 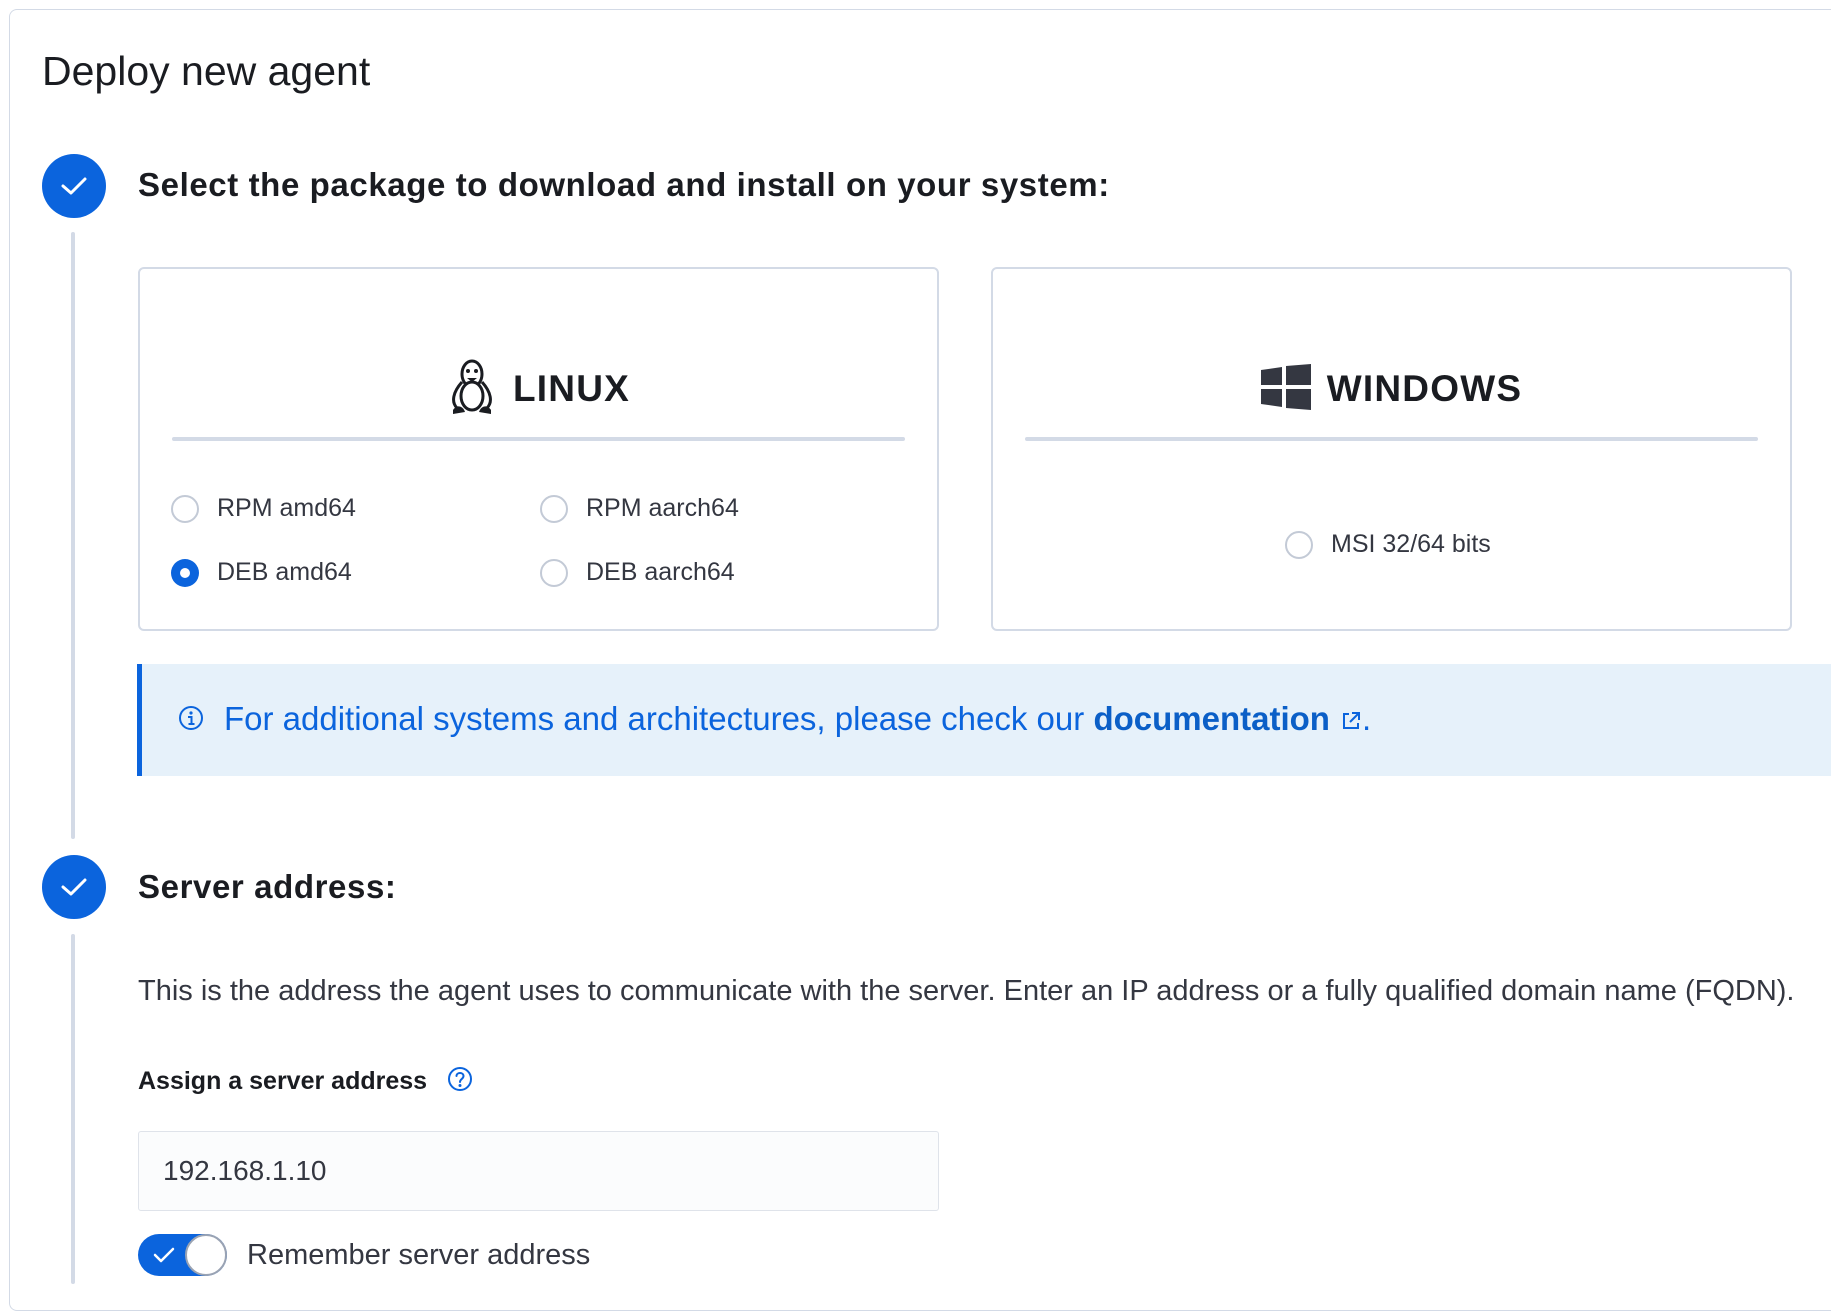 I want to click on step-2-complete-icon, so click(x=74, y=887).